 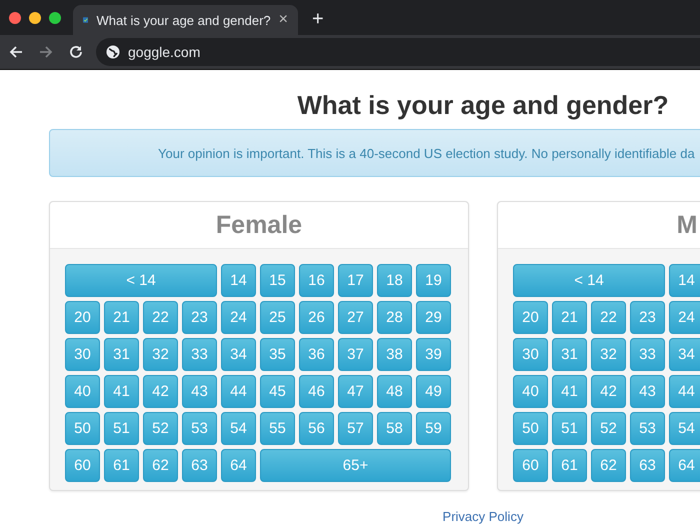 What do you see at coordinates (355, 280) in the screenshot?
I see `age-button: 17` at bounding box center [355, 280].